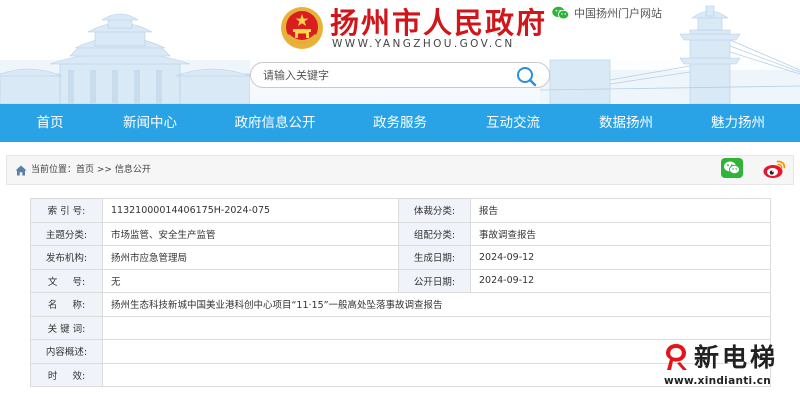 The image size is (800, 400). What do you see at coordinates (66, 351) in the screenshot?
I see `summary-label: 内容概述:` at bounding box center [66, 351].